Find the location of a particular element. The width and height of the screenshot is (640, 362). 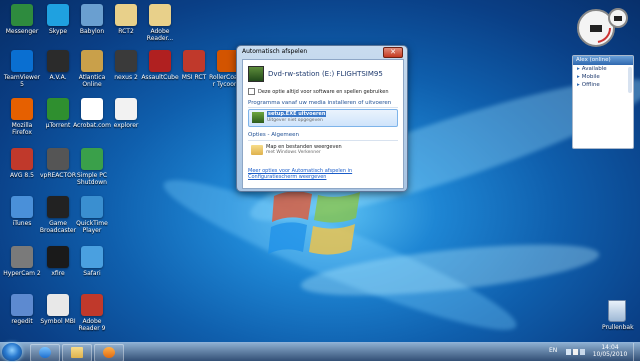

dvd-drive-icon is located at coordinates (256, 74).